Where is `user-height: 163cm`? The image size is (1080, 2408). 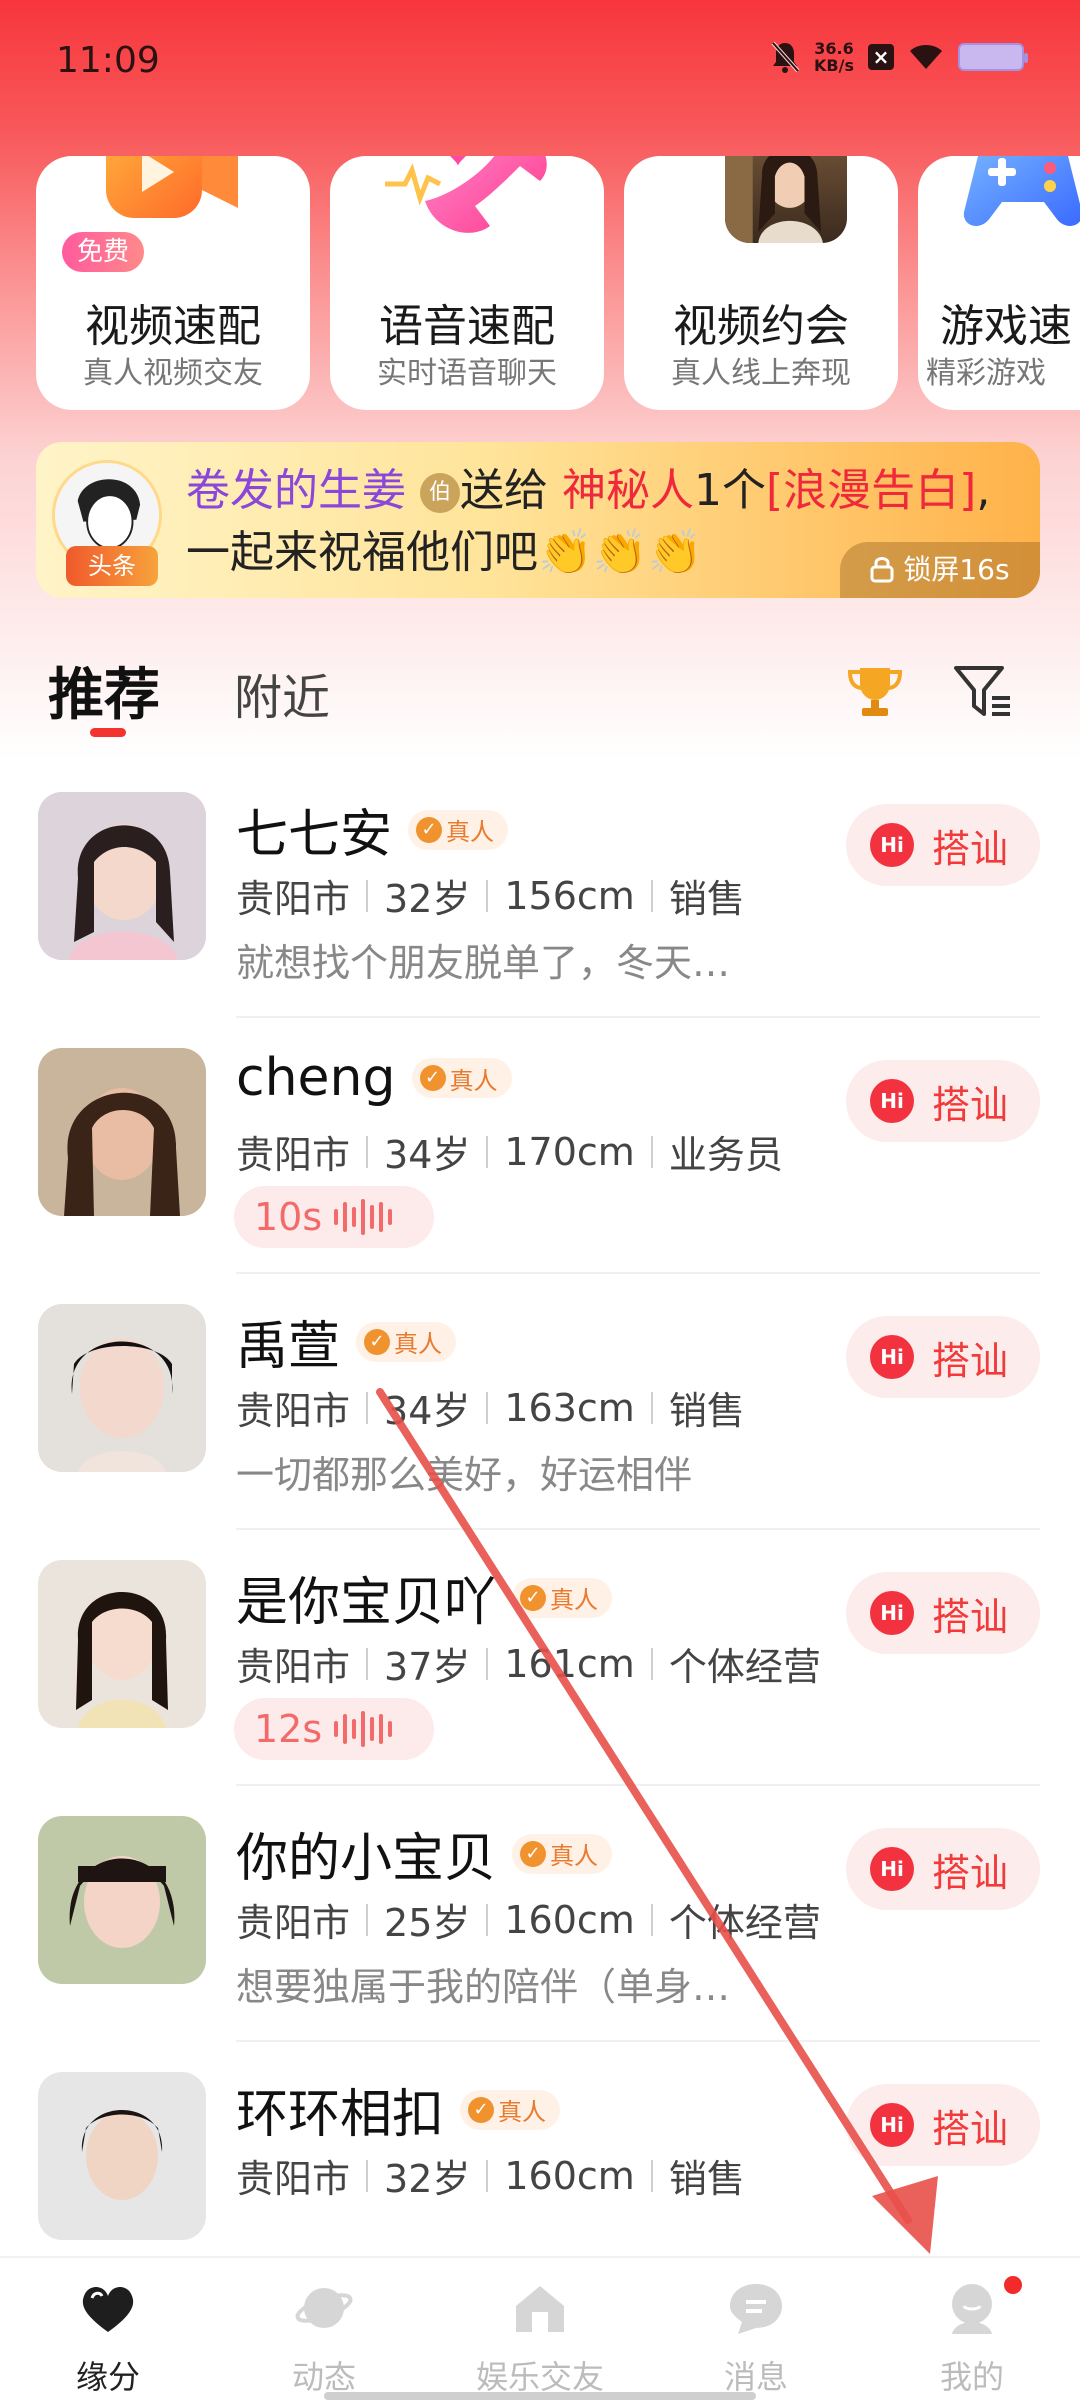
user-height: 163cm is located at coordinates (569, 1407).